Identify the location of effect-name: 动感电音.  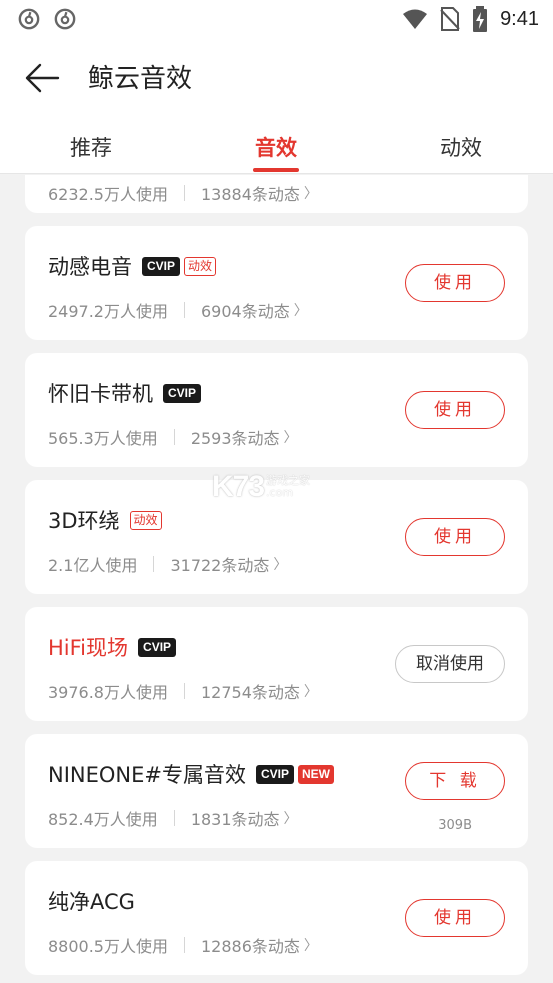
(90, 267).